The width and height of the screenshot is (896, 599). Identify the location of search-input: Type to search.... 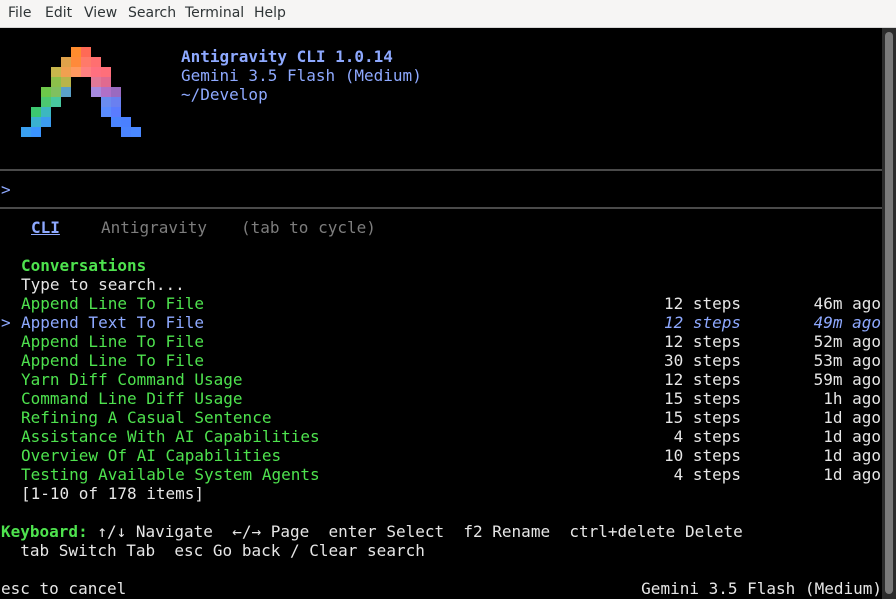
(103, 284).